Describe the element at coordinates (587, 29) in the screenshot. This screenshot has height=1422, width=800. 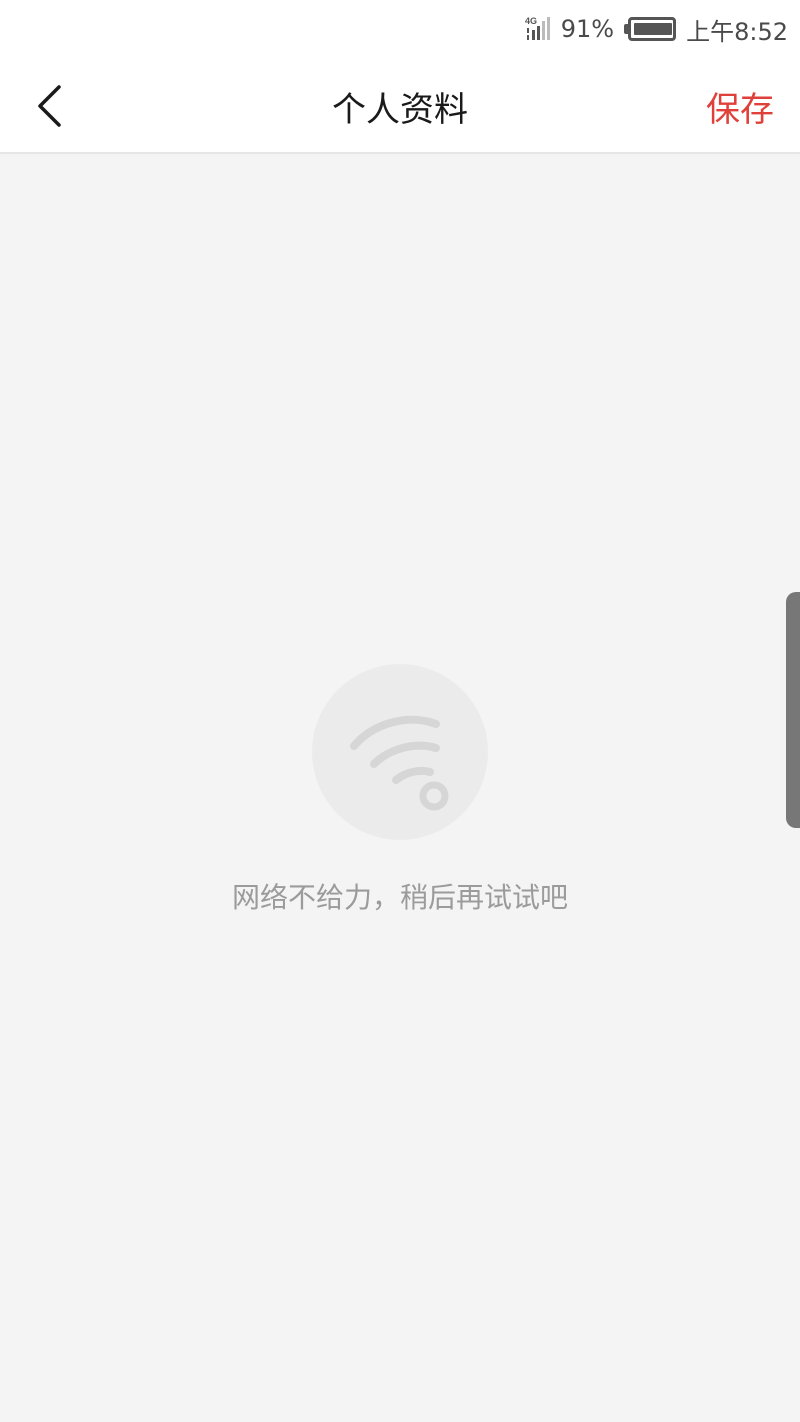
I see `battery-percent: 91%` at that location.